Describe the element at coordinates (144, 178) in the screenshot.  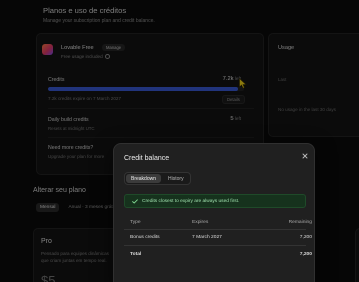
I see `tab-breakdown: Breakdown` at that location.